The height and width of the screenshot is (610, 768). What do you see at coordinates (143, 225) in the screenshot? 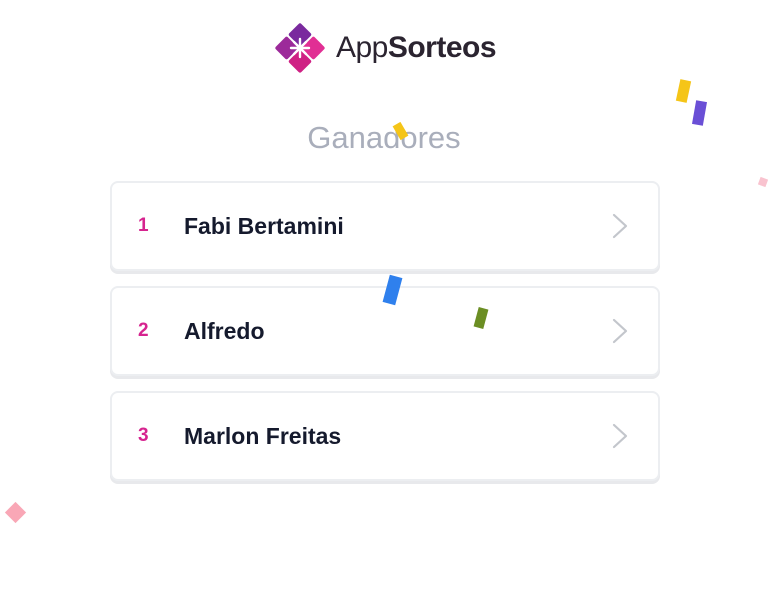
I see `winner-rank: 1` at bounding box center [143, 225].